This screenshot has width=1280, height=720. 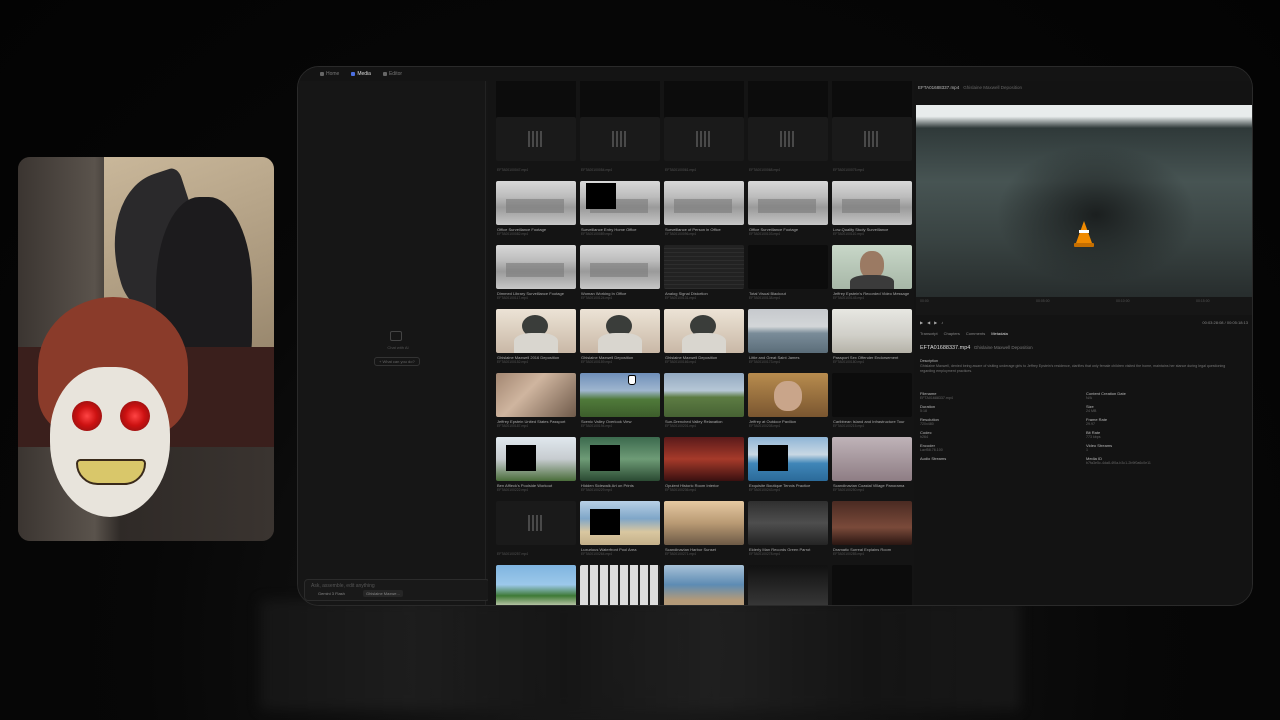 What do you see at coordinates (935, 322) in the screenshot?
I see `next-frame-icon: ▶` at bounding box center [935, 322].